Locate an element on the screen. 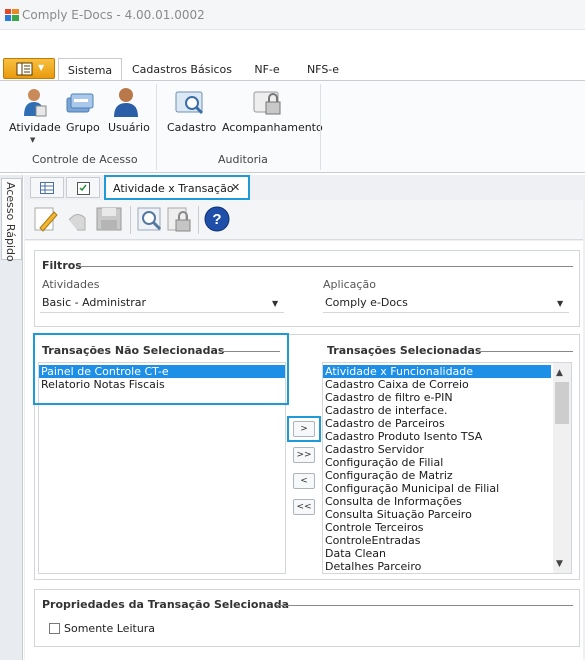  list-item: ControleEntradas is located at coordinates (437, 540).